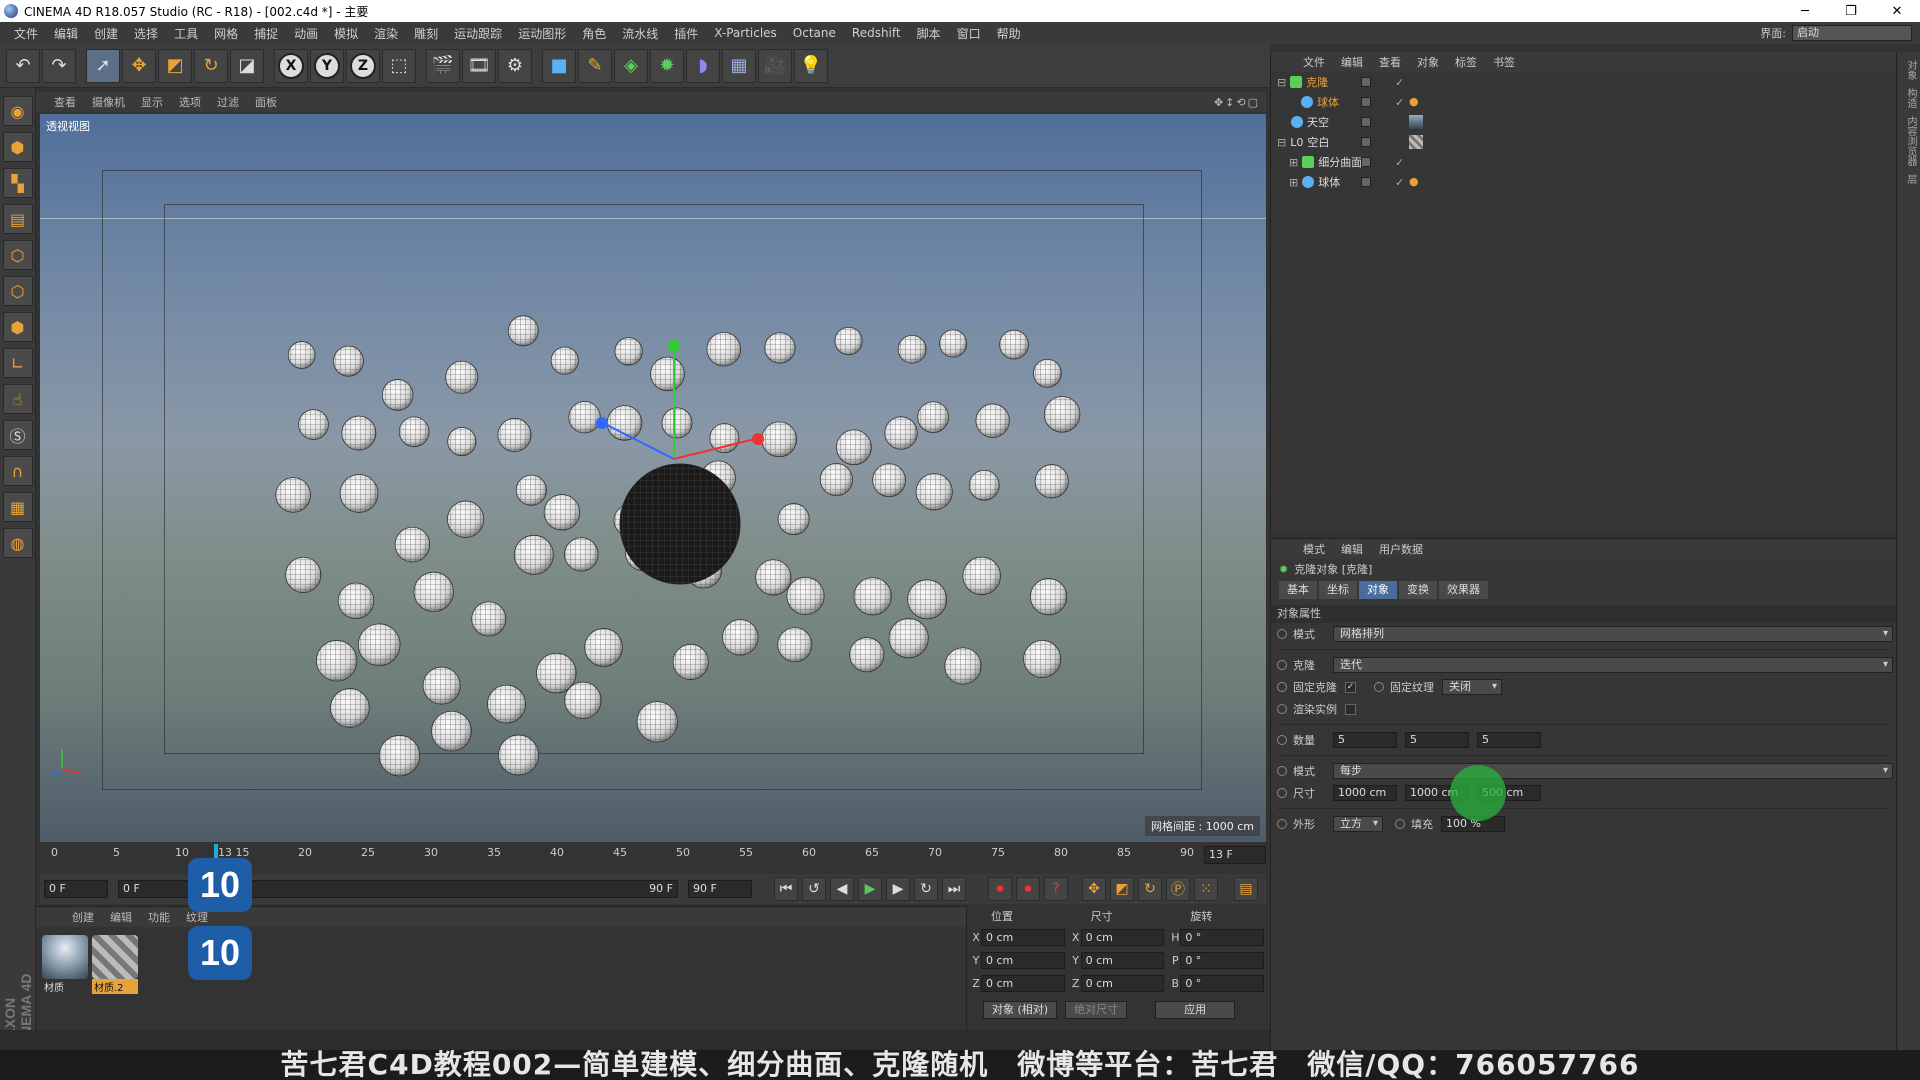 The height and width of the screenshot is (1080, 1920). Describe the element at coordinates (1390, 62) in the screenshot. I see `om-menu-view: 查看` at that location.